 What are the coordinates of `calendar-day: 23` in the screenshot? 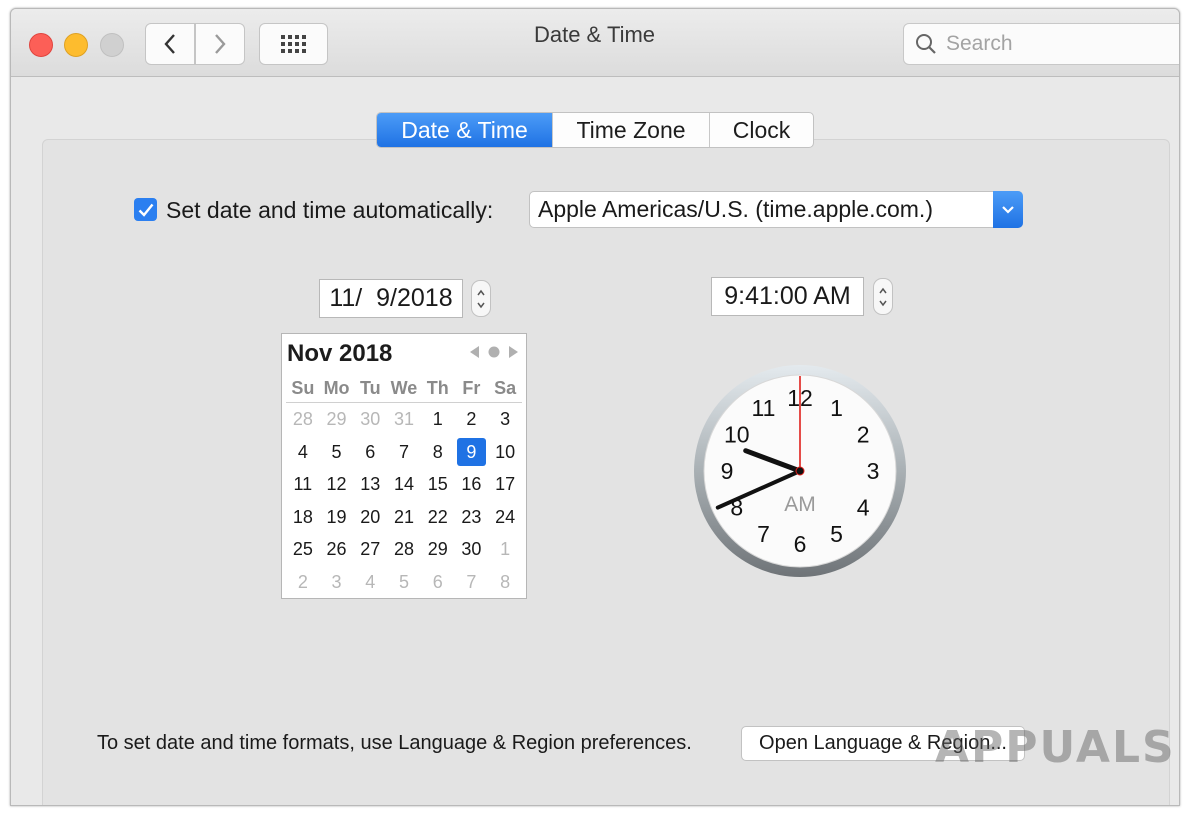 It's located at (472, 517).